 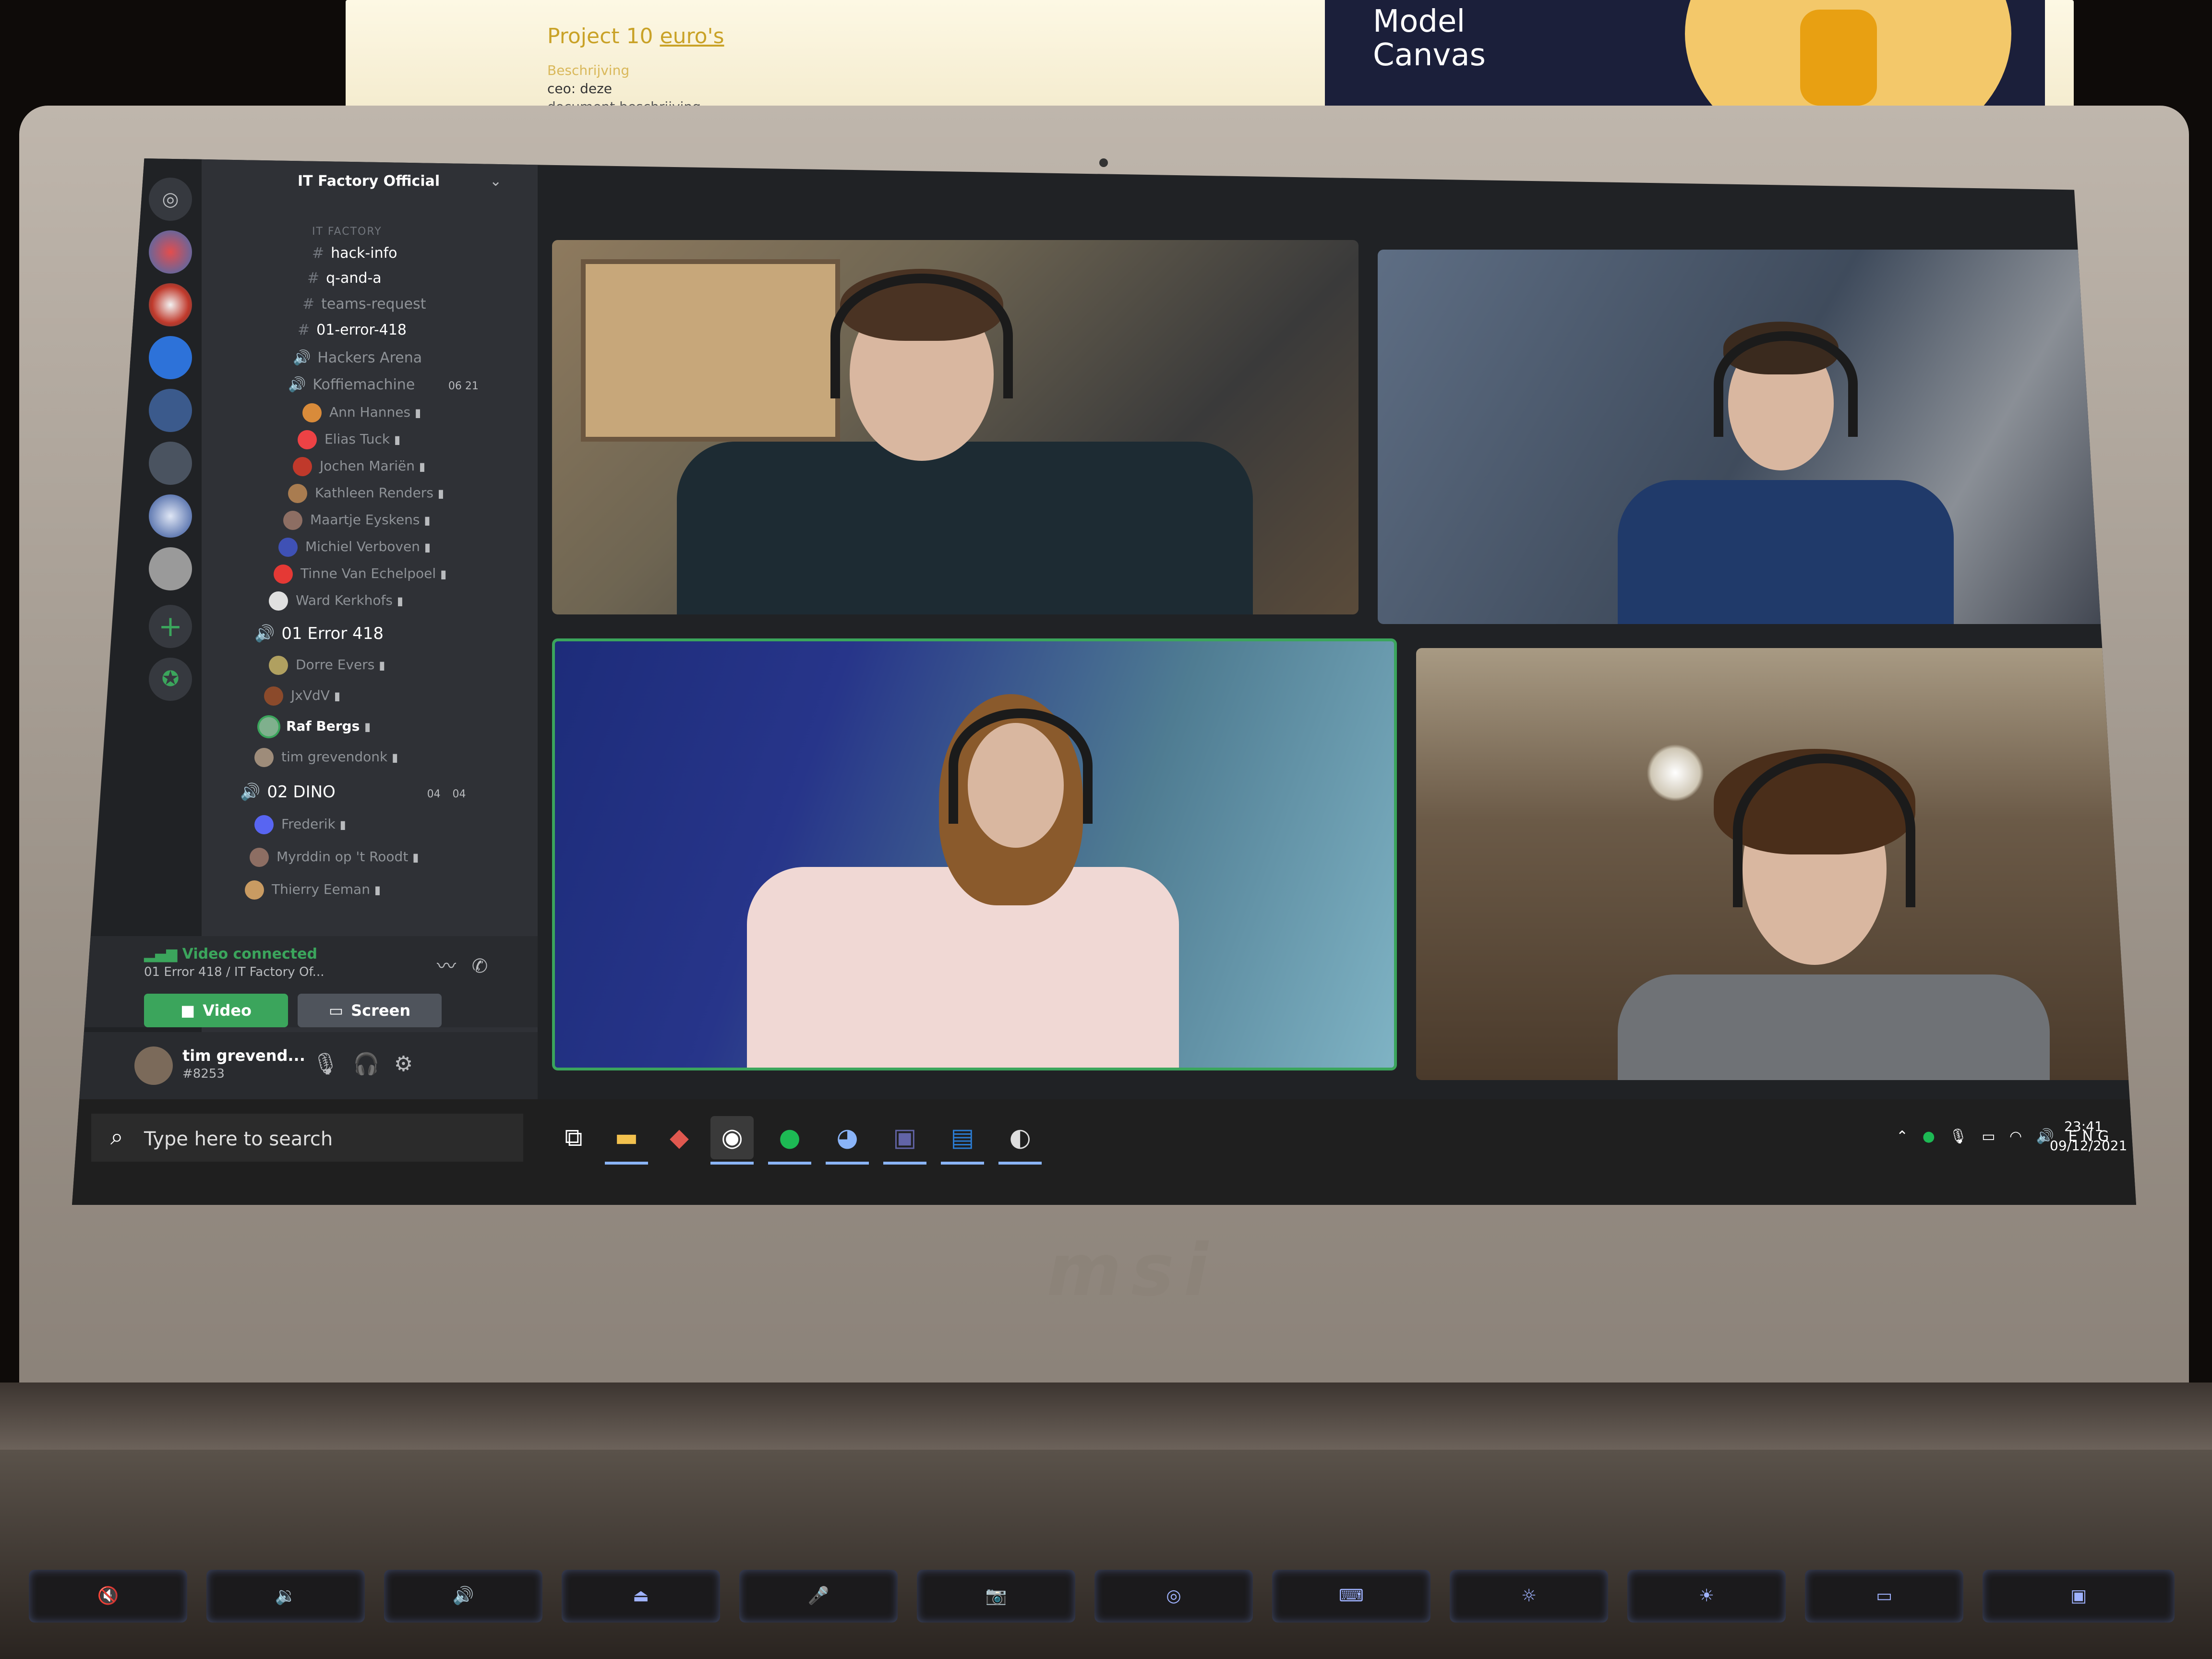 I want to click on speaker-icon: 🔊, so click(x=302, y=357).